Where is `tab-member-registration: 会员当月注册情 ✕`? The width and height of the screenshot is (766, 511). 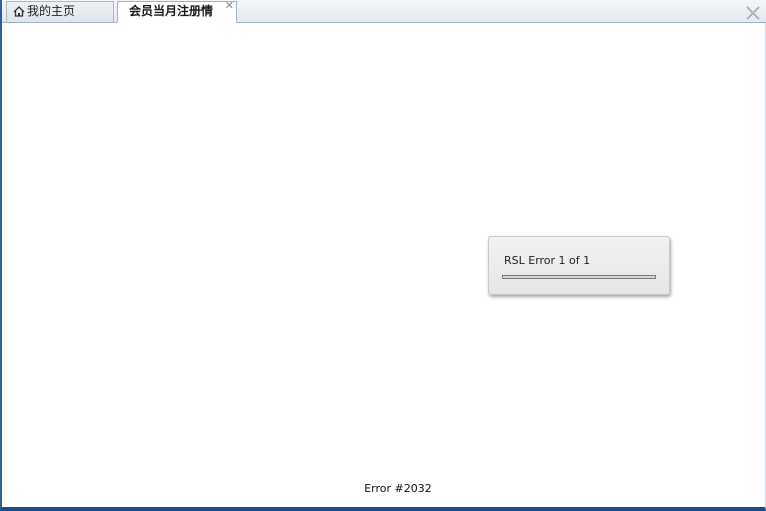
tab-member-registration: 会员当月注册情 ✕ is located at coordinates (177, 11).